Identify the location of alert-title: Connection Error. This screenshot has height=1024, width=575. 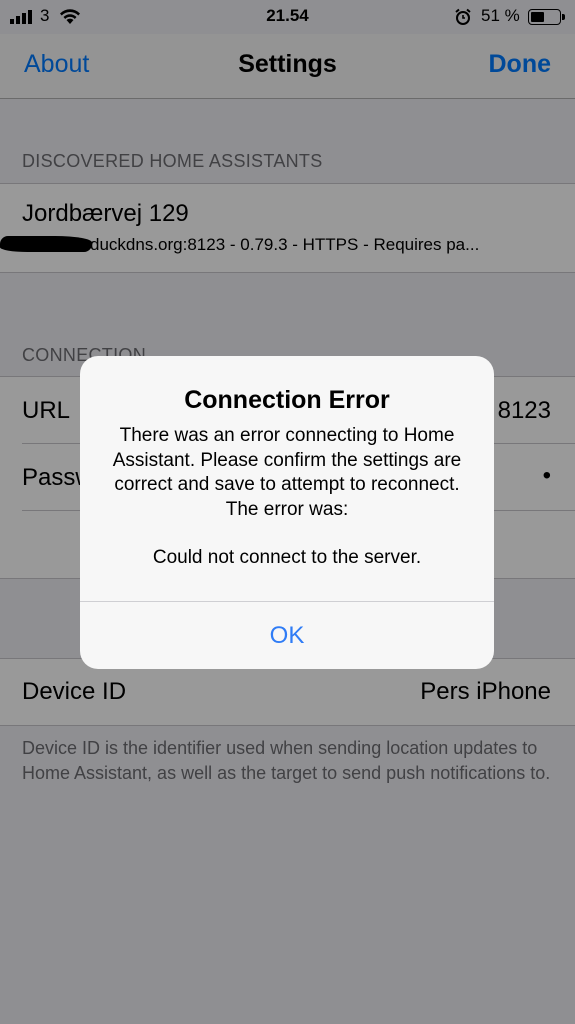
(287, 400).